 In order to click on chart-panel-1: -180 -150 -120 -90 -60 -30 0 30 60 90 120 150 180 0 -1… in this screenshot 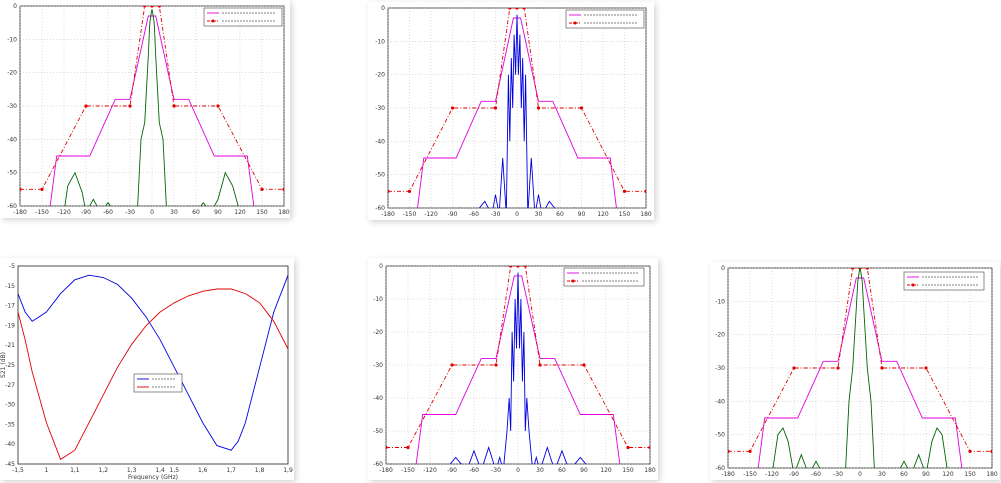, I will do `click(145, 109)`.